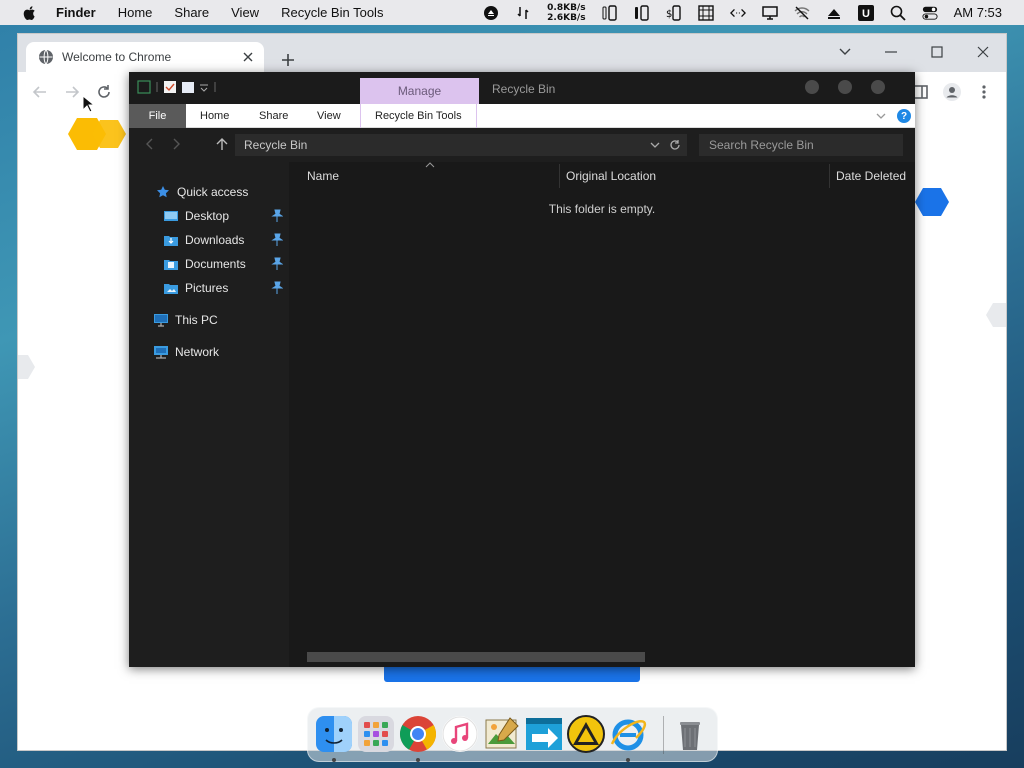 This screenshot has width=1024, height=768. Describe the element at coordinates (176, 144) in the screenshot. I see `forward-icon` at that location.